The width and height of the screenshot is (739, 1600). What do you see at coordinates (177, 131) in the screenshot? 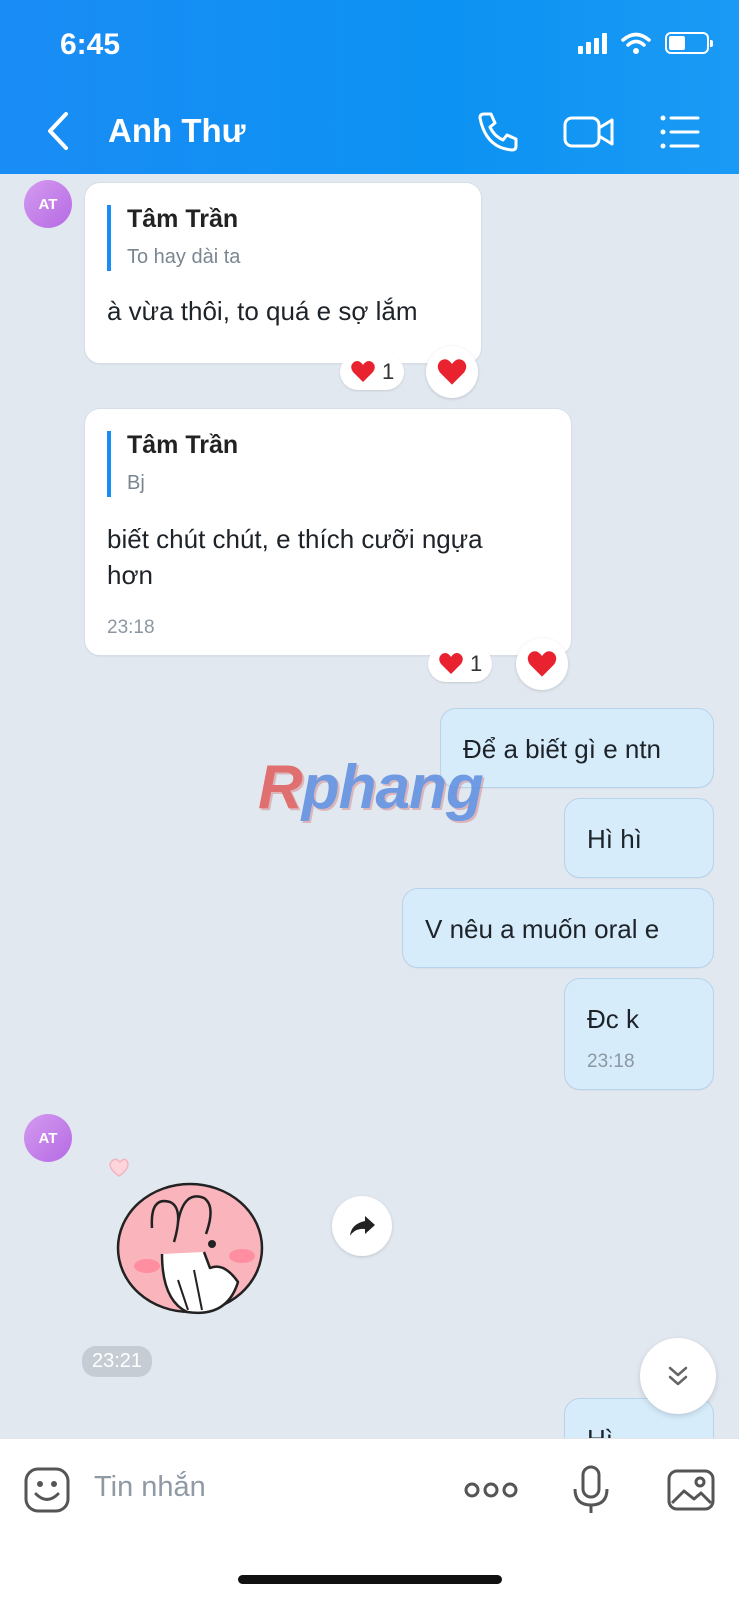
I see `contact-name: Anh Thư` at bounding box center [177, 131].